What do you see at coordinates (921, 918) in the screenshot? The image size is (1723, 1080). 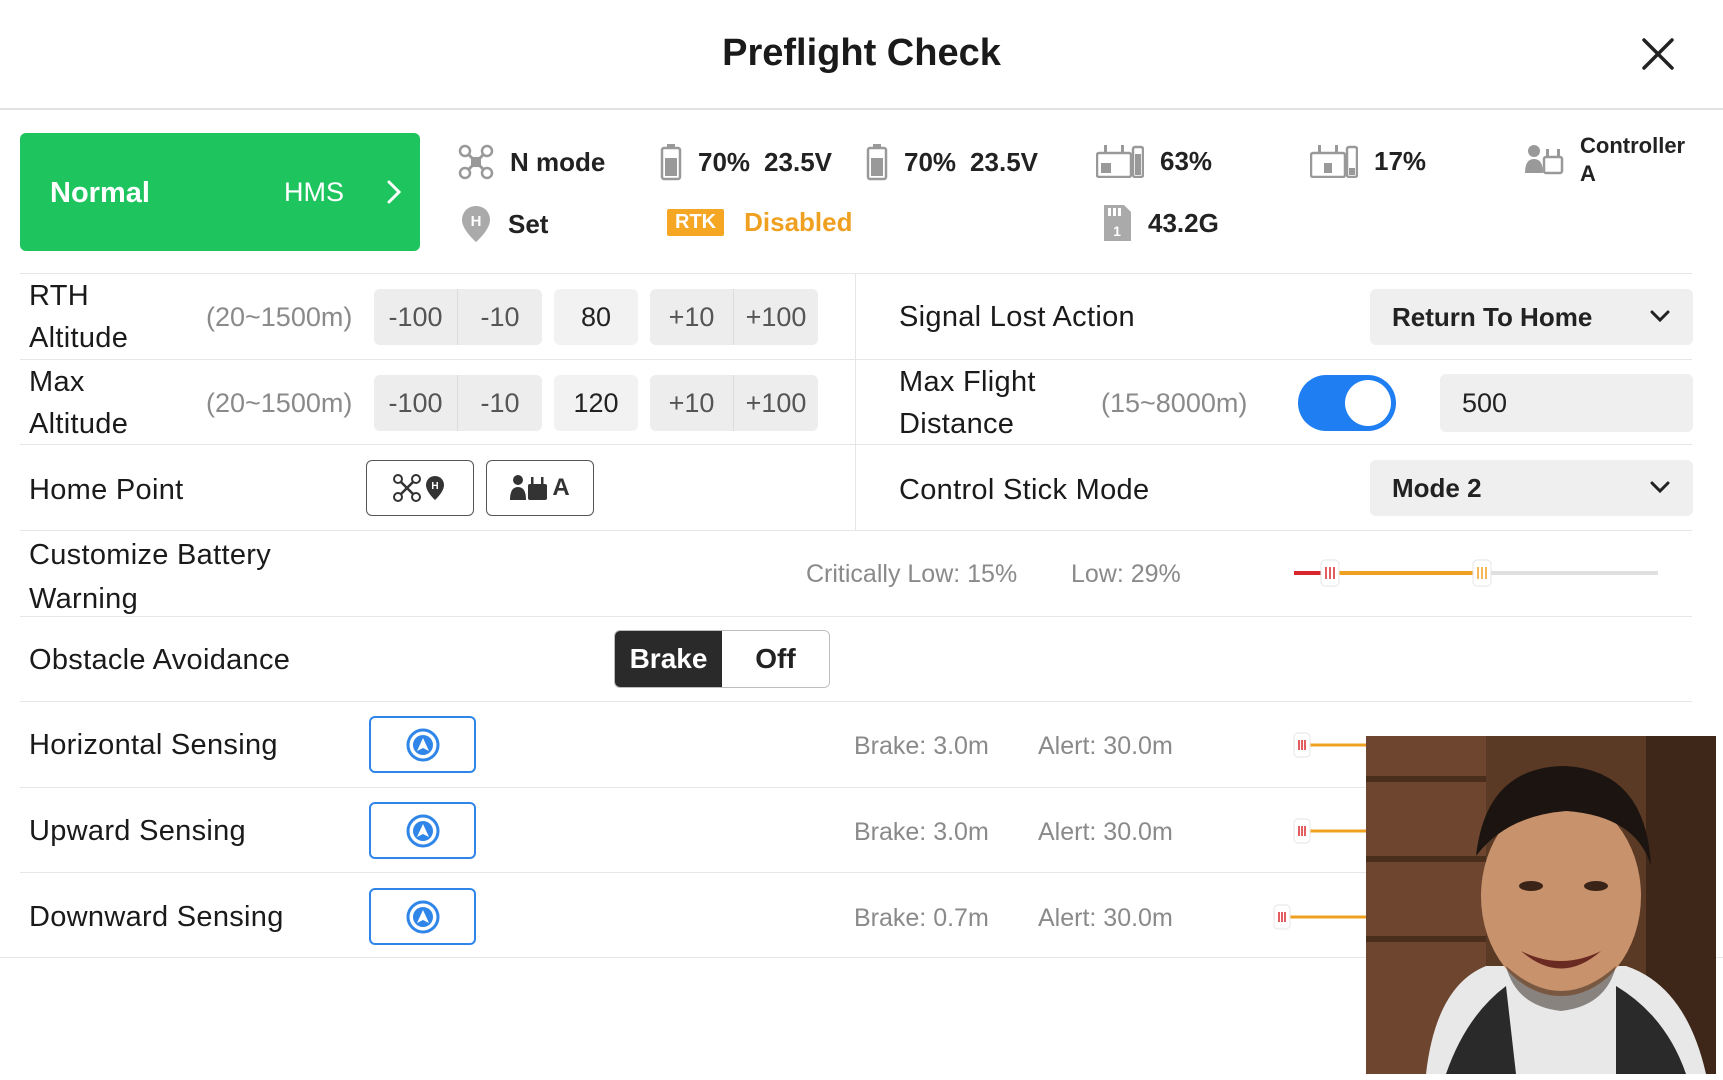 I see `downward-brake-text: Brake: 0.7m` at bounding box center [921, 918].